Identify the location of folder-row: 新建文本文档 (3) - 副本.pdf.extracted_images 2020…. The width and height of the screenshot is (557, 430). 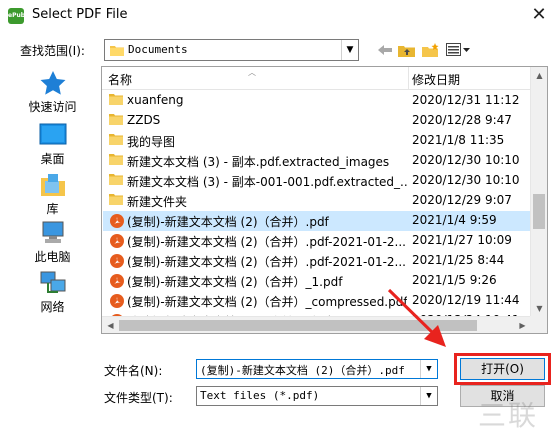
(317, 161).